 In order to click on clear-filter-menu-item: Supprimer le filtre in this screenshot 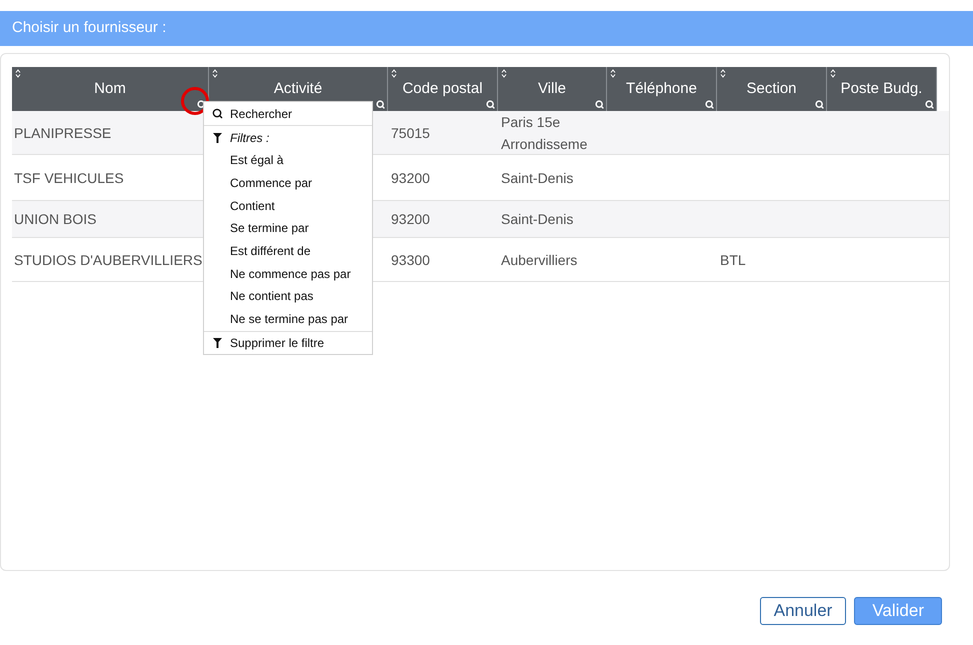, I will do `click(288, 342)`.